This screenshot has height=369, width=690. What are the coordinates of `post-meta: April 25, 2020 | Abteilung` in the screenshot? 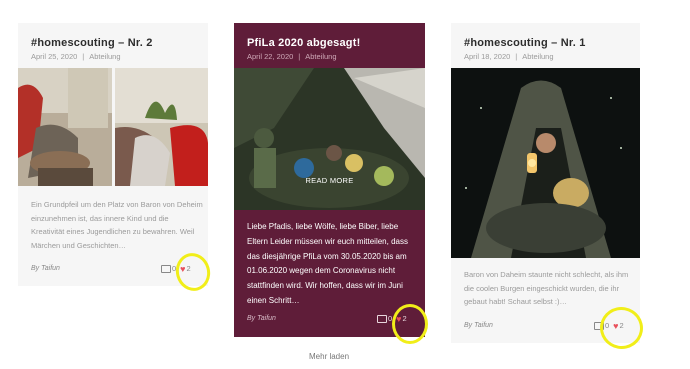 It's located at (76, 56).